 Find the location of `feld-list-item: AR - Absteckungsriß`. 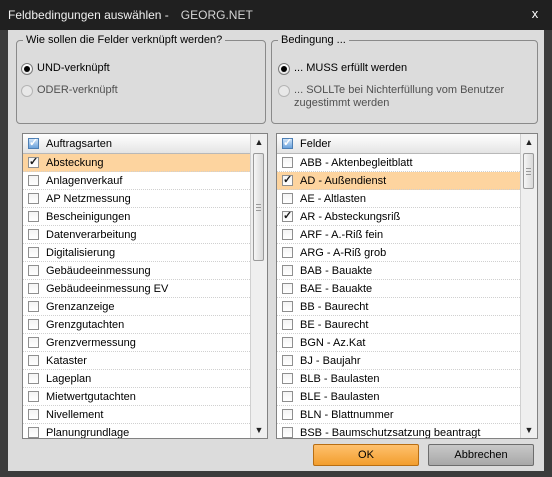

feld-list-item: AR - Absteckungsriß is located at coordinates (398, 217).